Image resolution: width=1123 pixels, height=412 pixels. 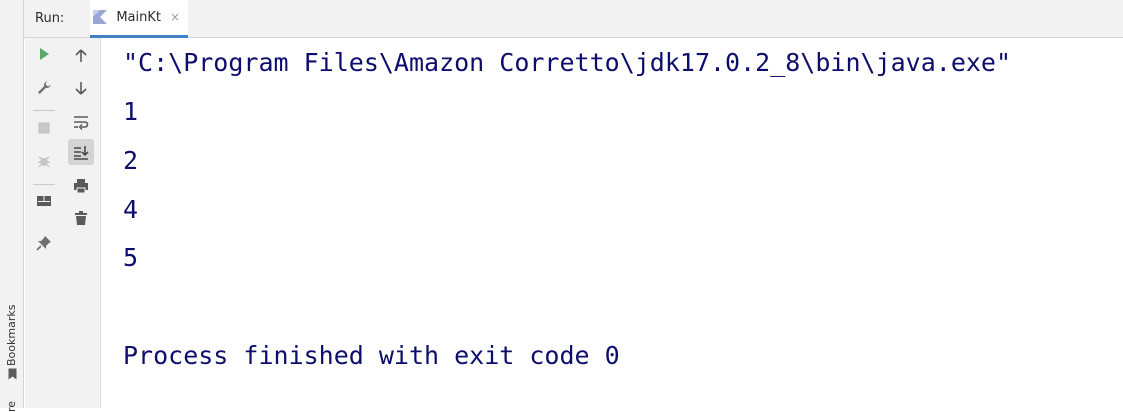 I want to click on bookmarks-tab: Bookmarks, so click(x=12, y=331).